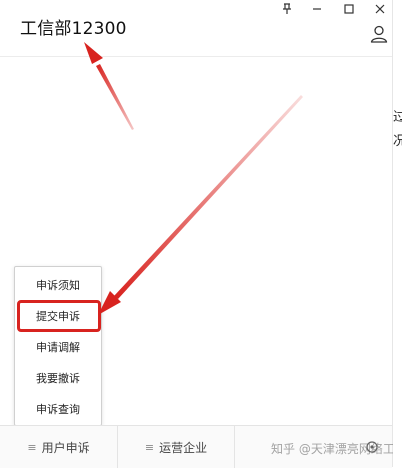  I want to click on background-window-edge: ‎ 过 况, so click(397, 233).